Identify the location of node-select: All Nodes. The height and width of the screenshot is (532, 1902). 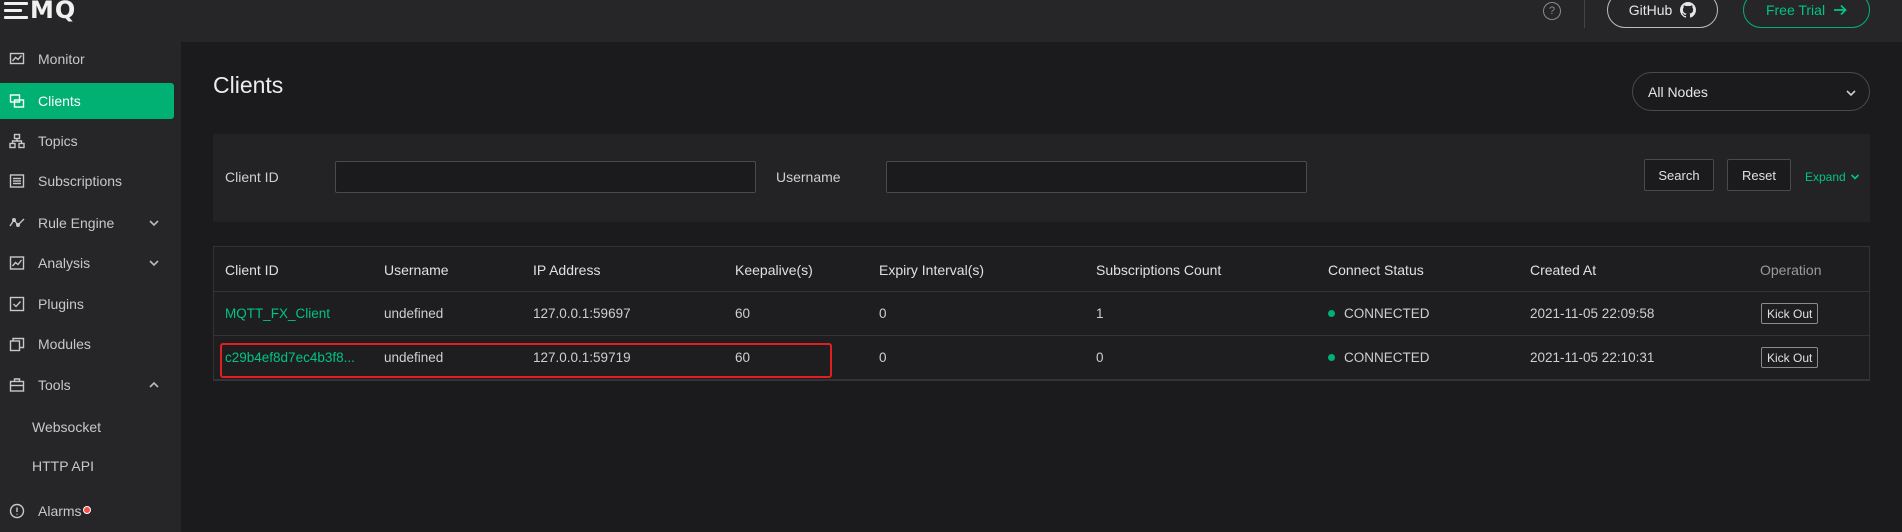
(1751, 91).